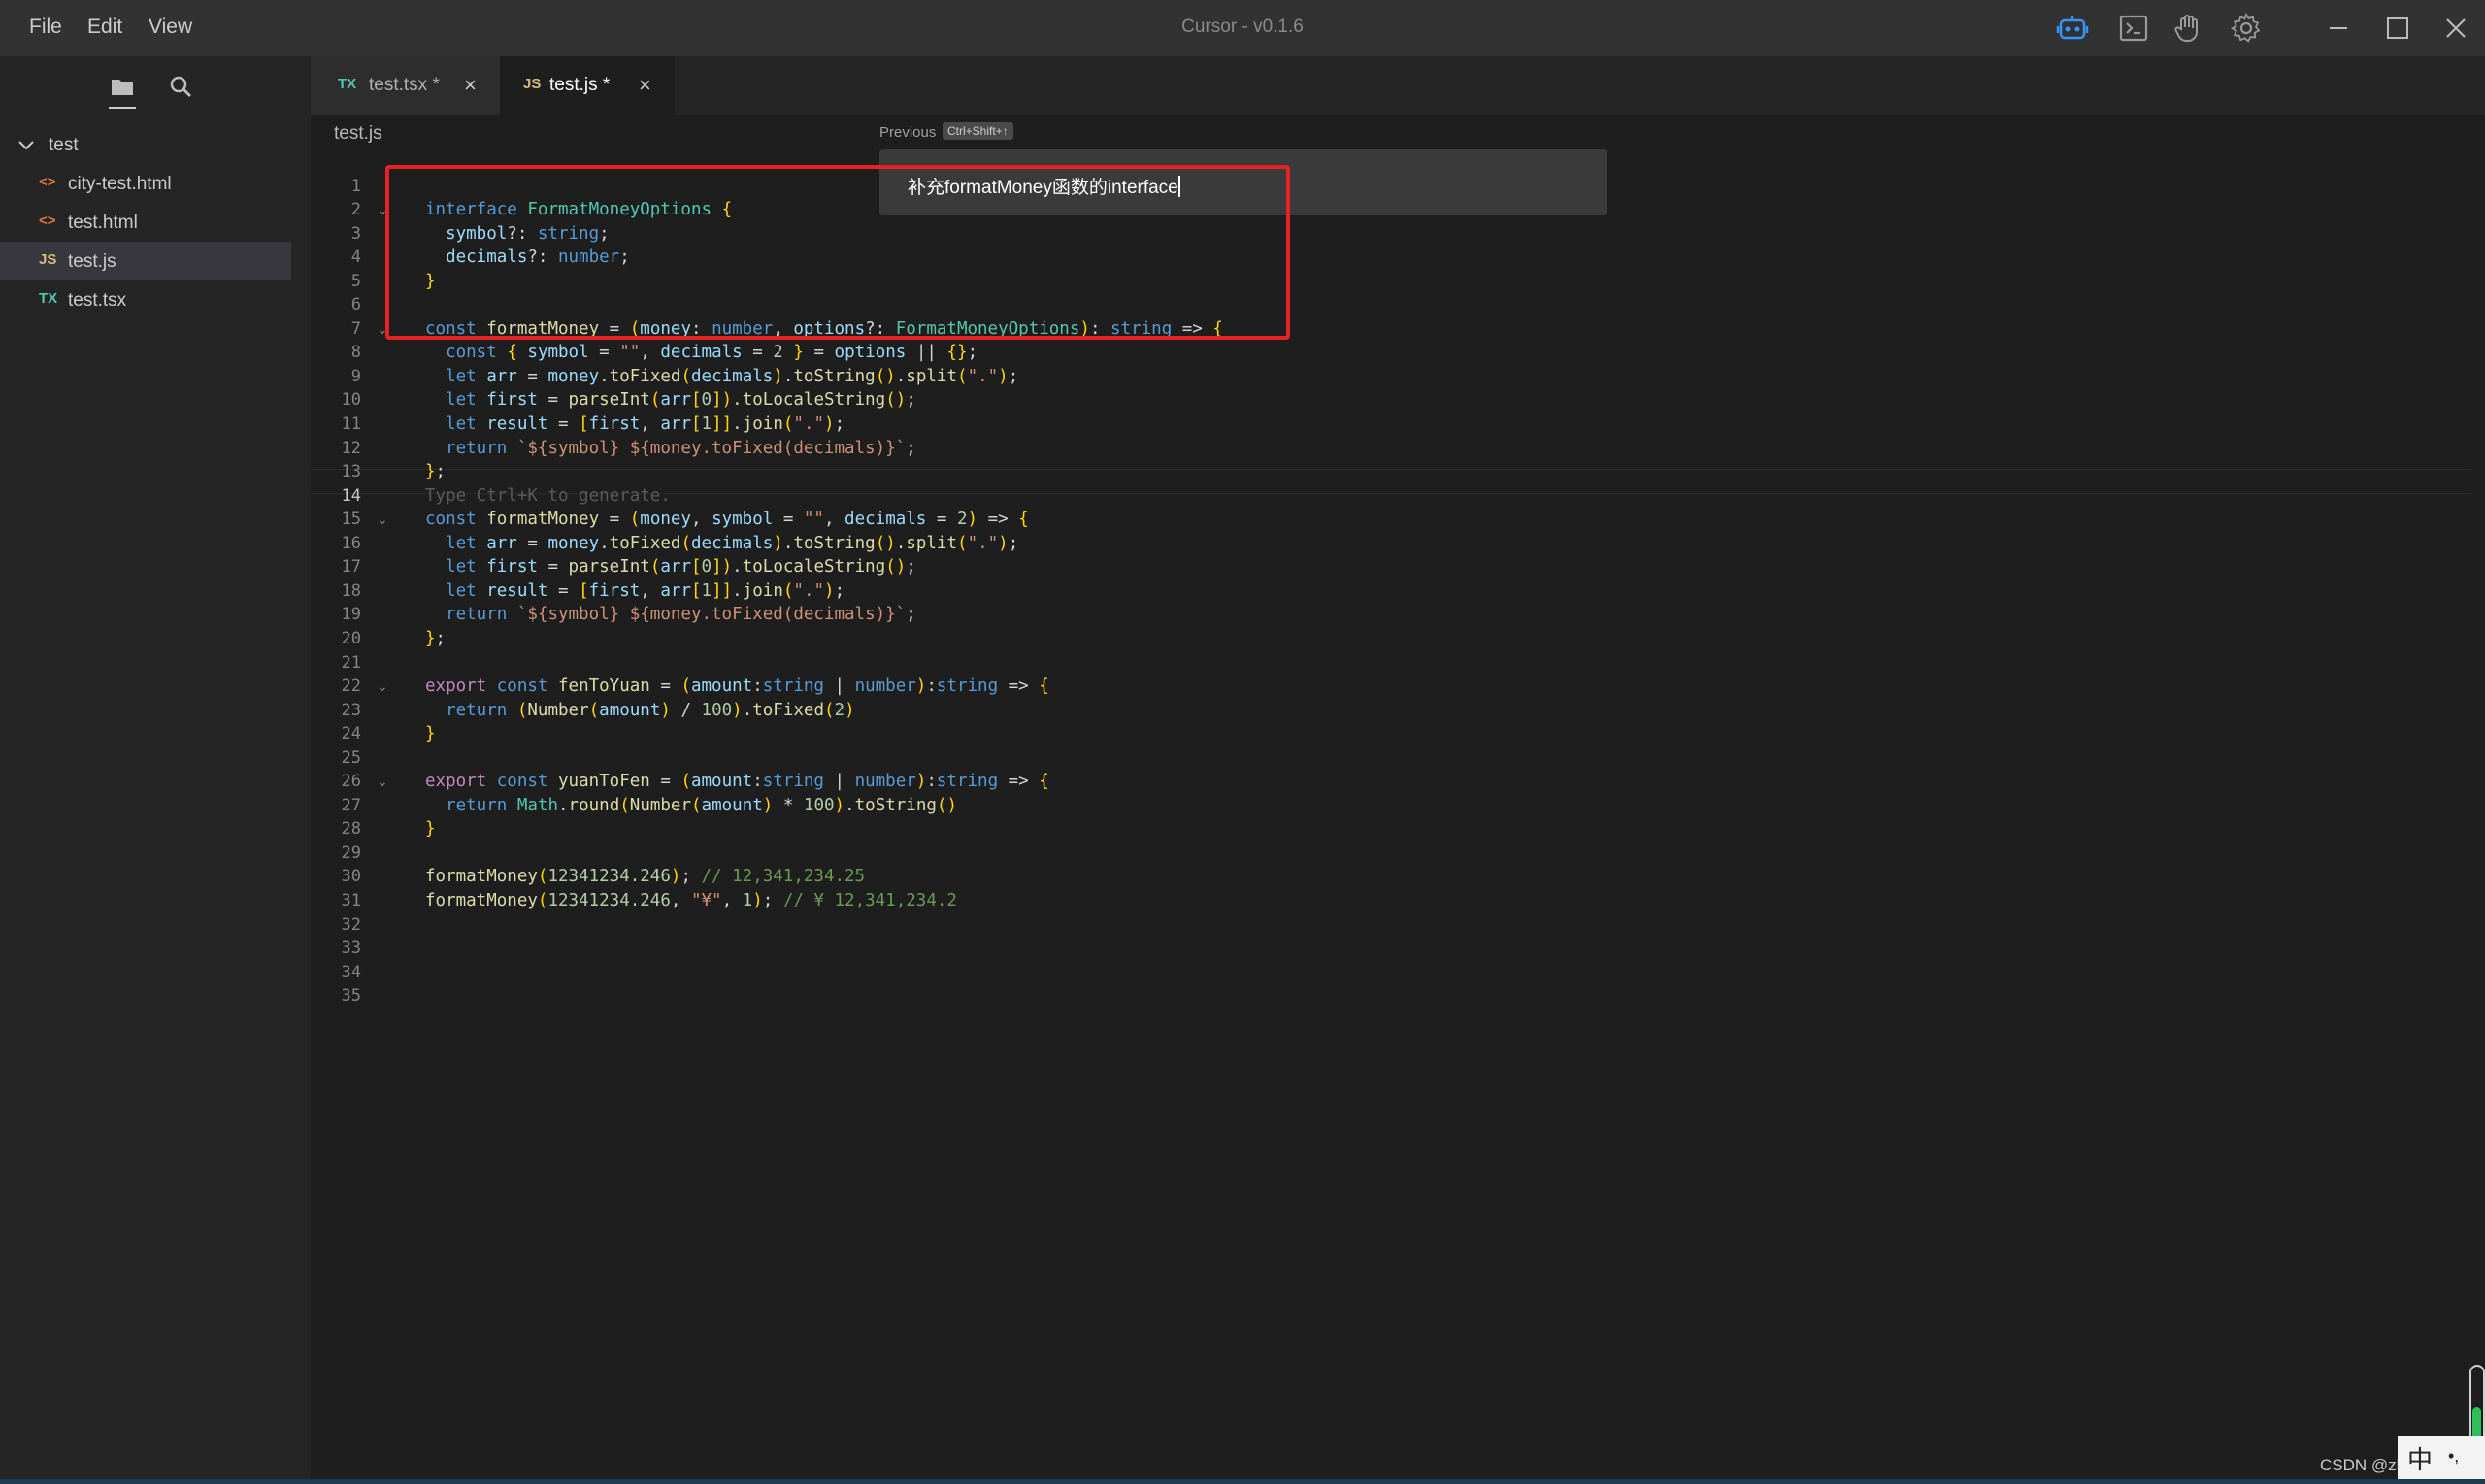 The height and width of the screenshot is (1484, 2485). Describe the element at coordinates (2454, 1456) in the screenshot. I see `ime-punct-label: •,` at that location.